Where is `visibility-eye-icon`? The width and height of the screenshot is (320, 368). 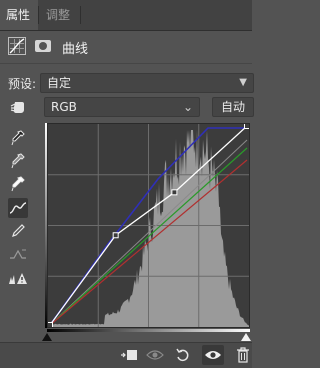
visibility-eye-icon is located at coordinates (213, 355).